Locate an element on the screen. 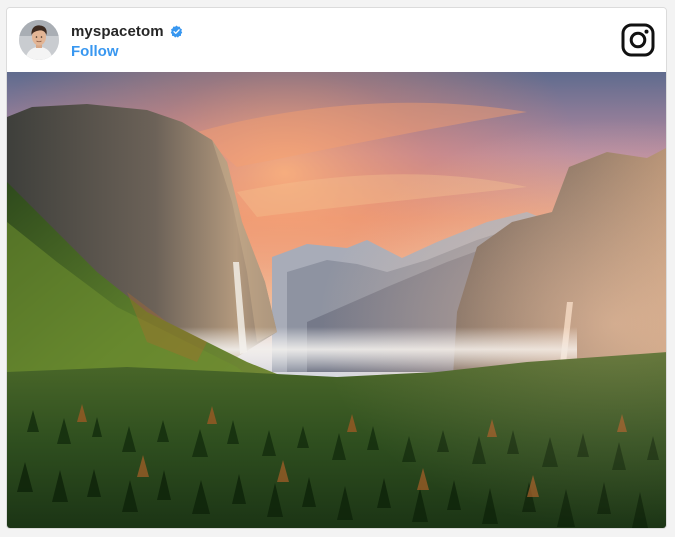  avatar is located at coordinates (39, 40).